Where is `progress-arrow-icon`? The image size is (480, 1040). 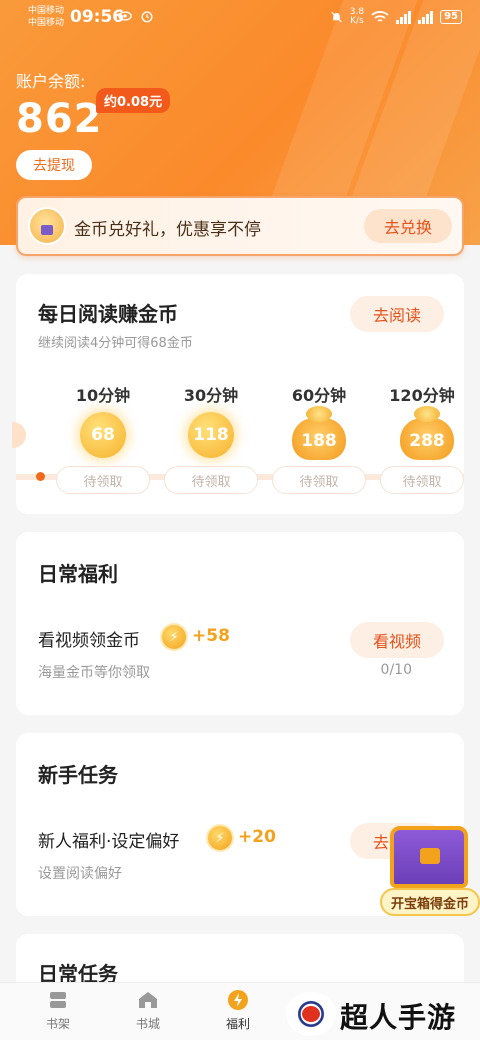
progress-arrow-icon is located at coordinates (19, 435).